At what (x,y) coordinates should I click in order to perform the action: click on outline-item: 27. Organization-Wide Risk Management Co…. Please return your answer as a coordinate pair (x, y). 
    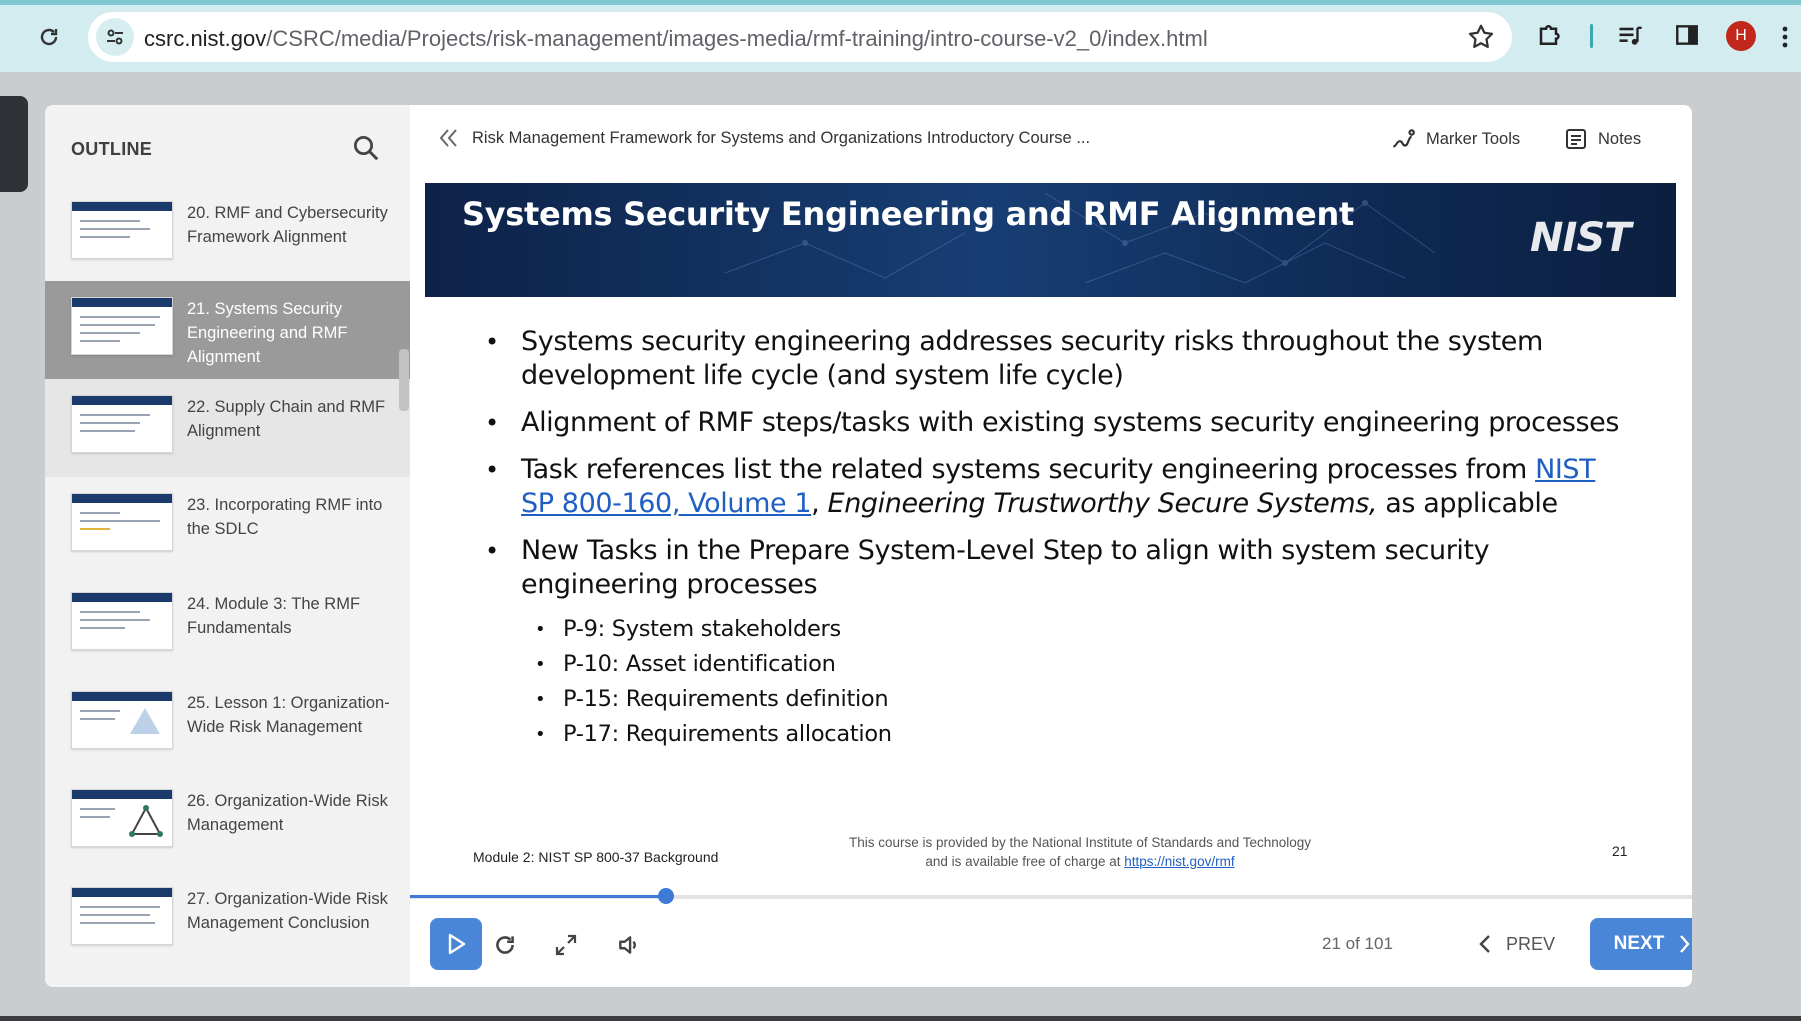
    Looking at the image, I should click on (227, 920).